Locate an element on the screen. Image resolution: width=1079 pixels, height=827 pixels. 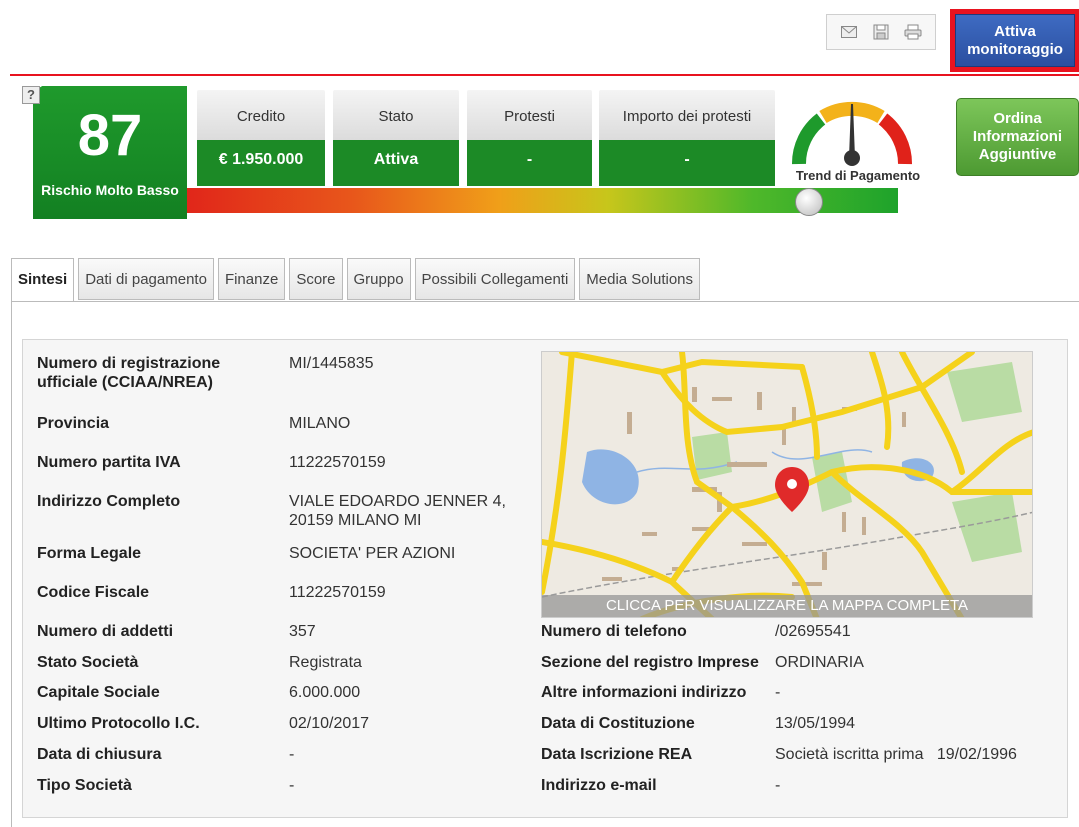
metric-credito: Credito € 1.950.000 is located at coordinates (261, 138).